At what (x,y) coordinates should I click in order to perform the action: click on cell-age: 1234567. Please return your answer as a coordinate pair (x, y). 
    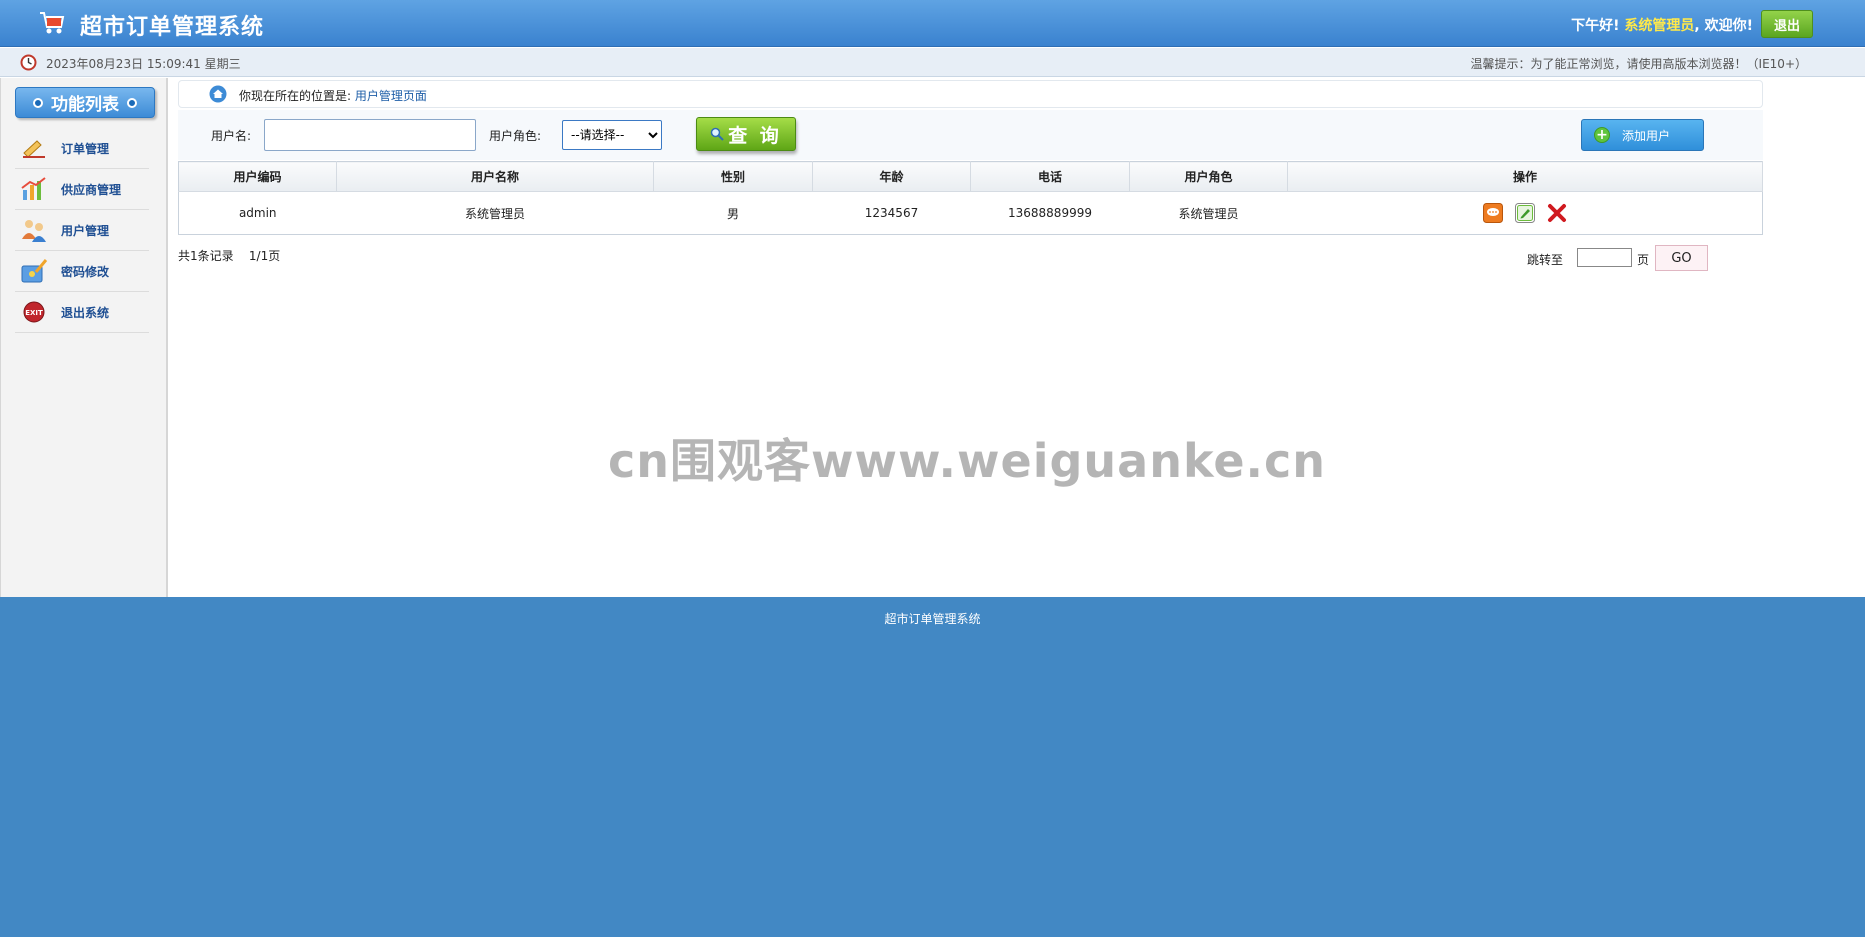
    Looking at the image, I should click on (891, 213).